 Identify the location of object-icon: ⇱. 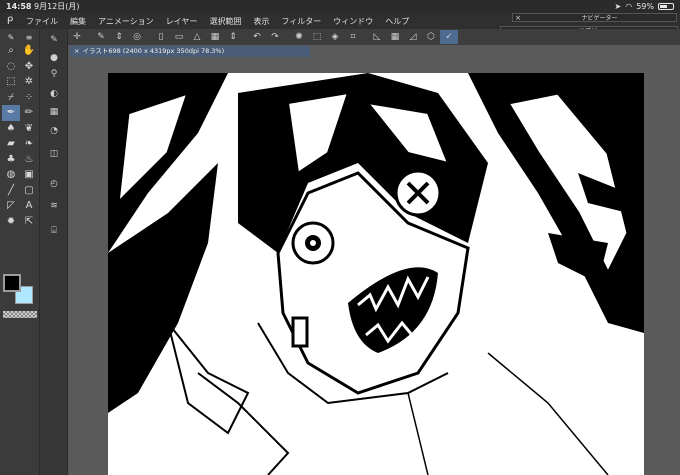
(29, 222).